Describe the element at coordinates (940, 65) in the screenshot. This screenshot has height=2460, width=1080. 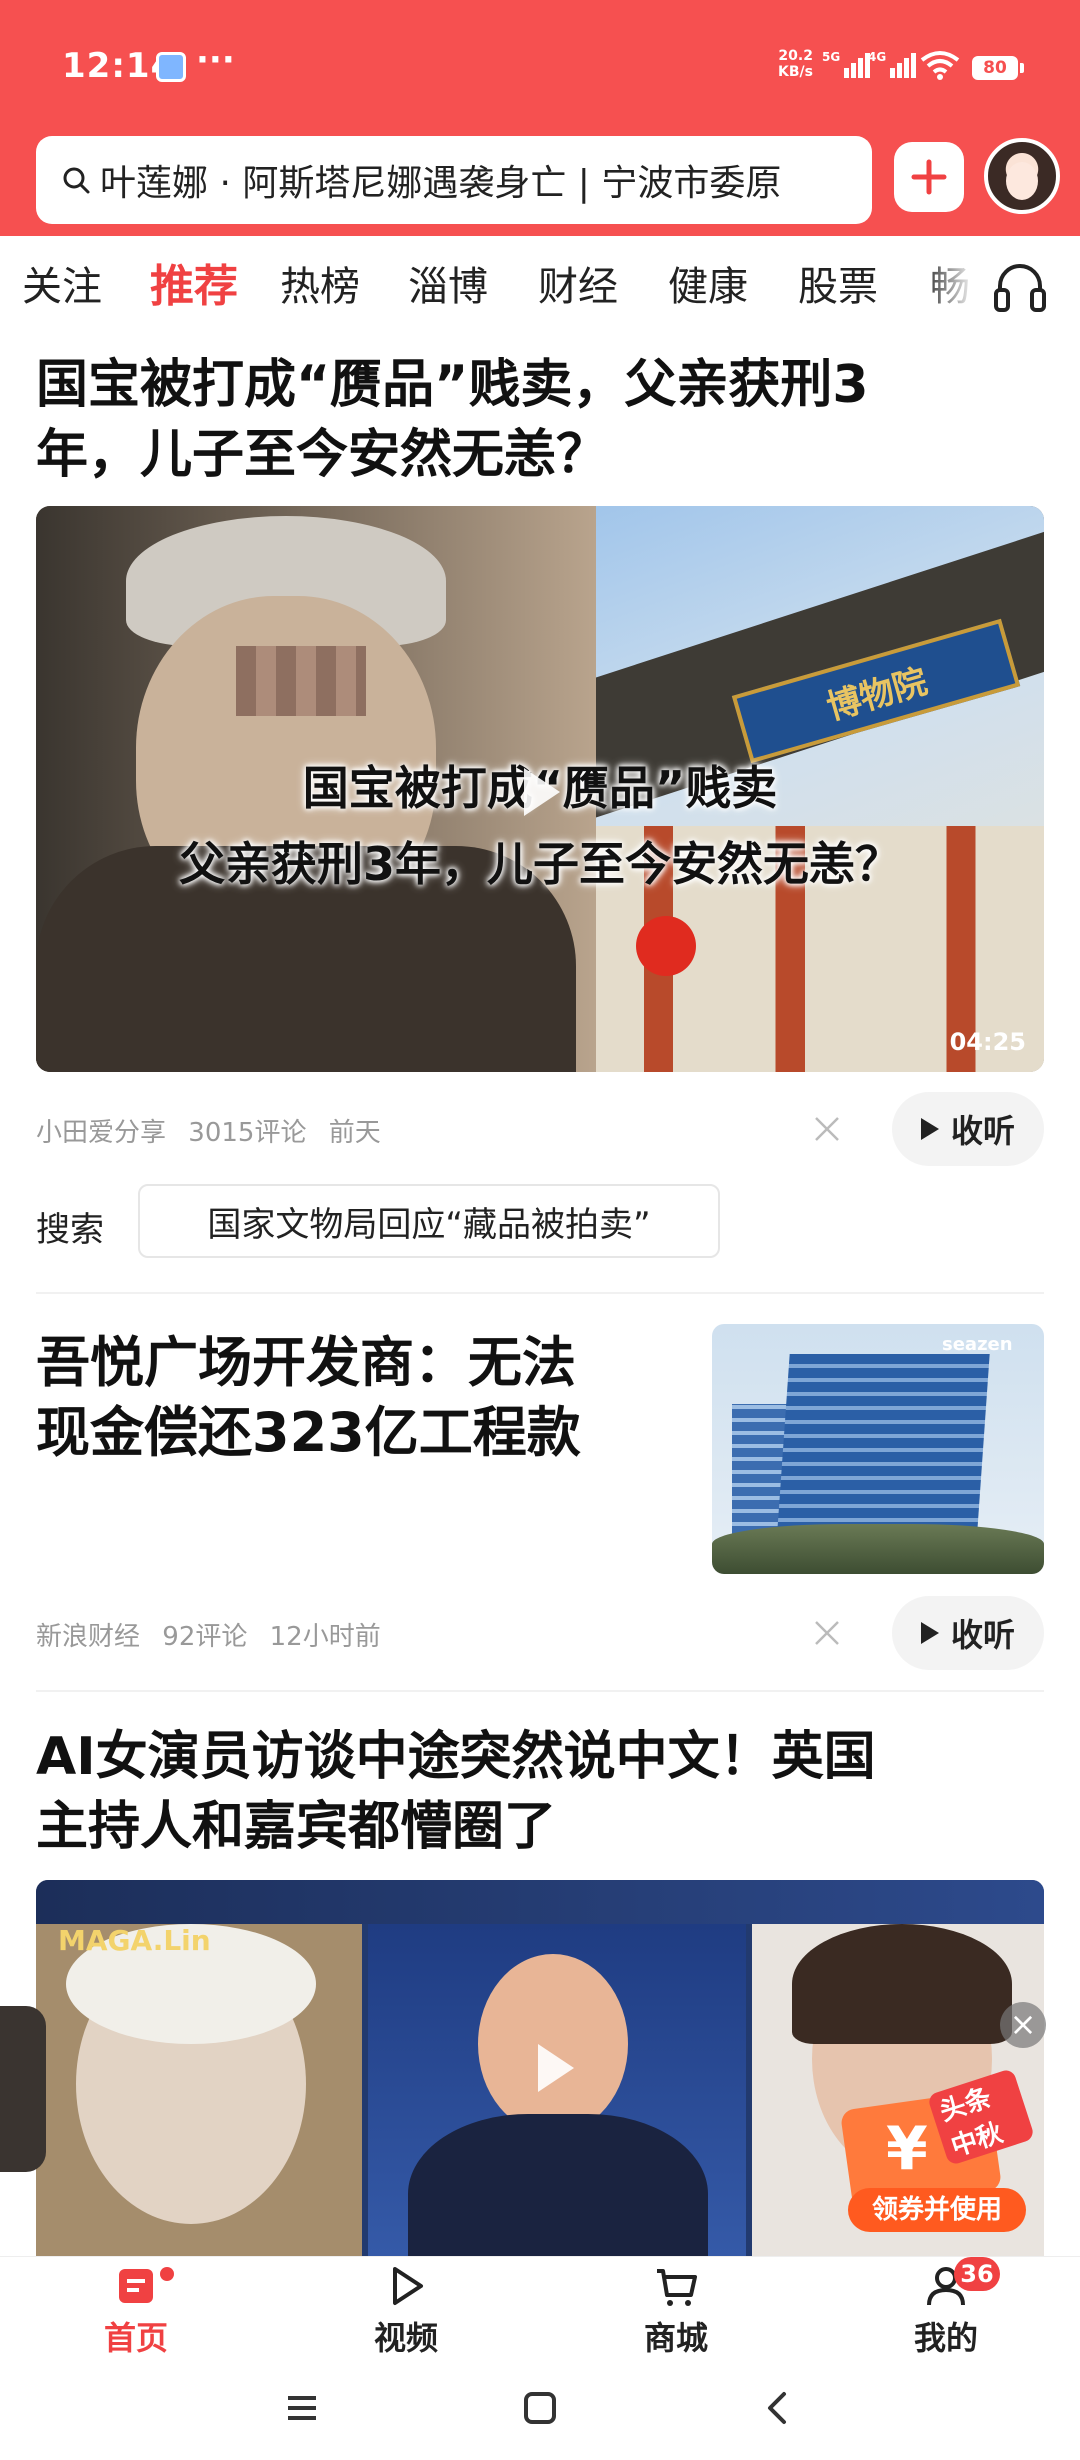
I see `wifi-icon` at that location.